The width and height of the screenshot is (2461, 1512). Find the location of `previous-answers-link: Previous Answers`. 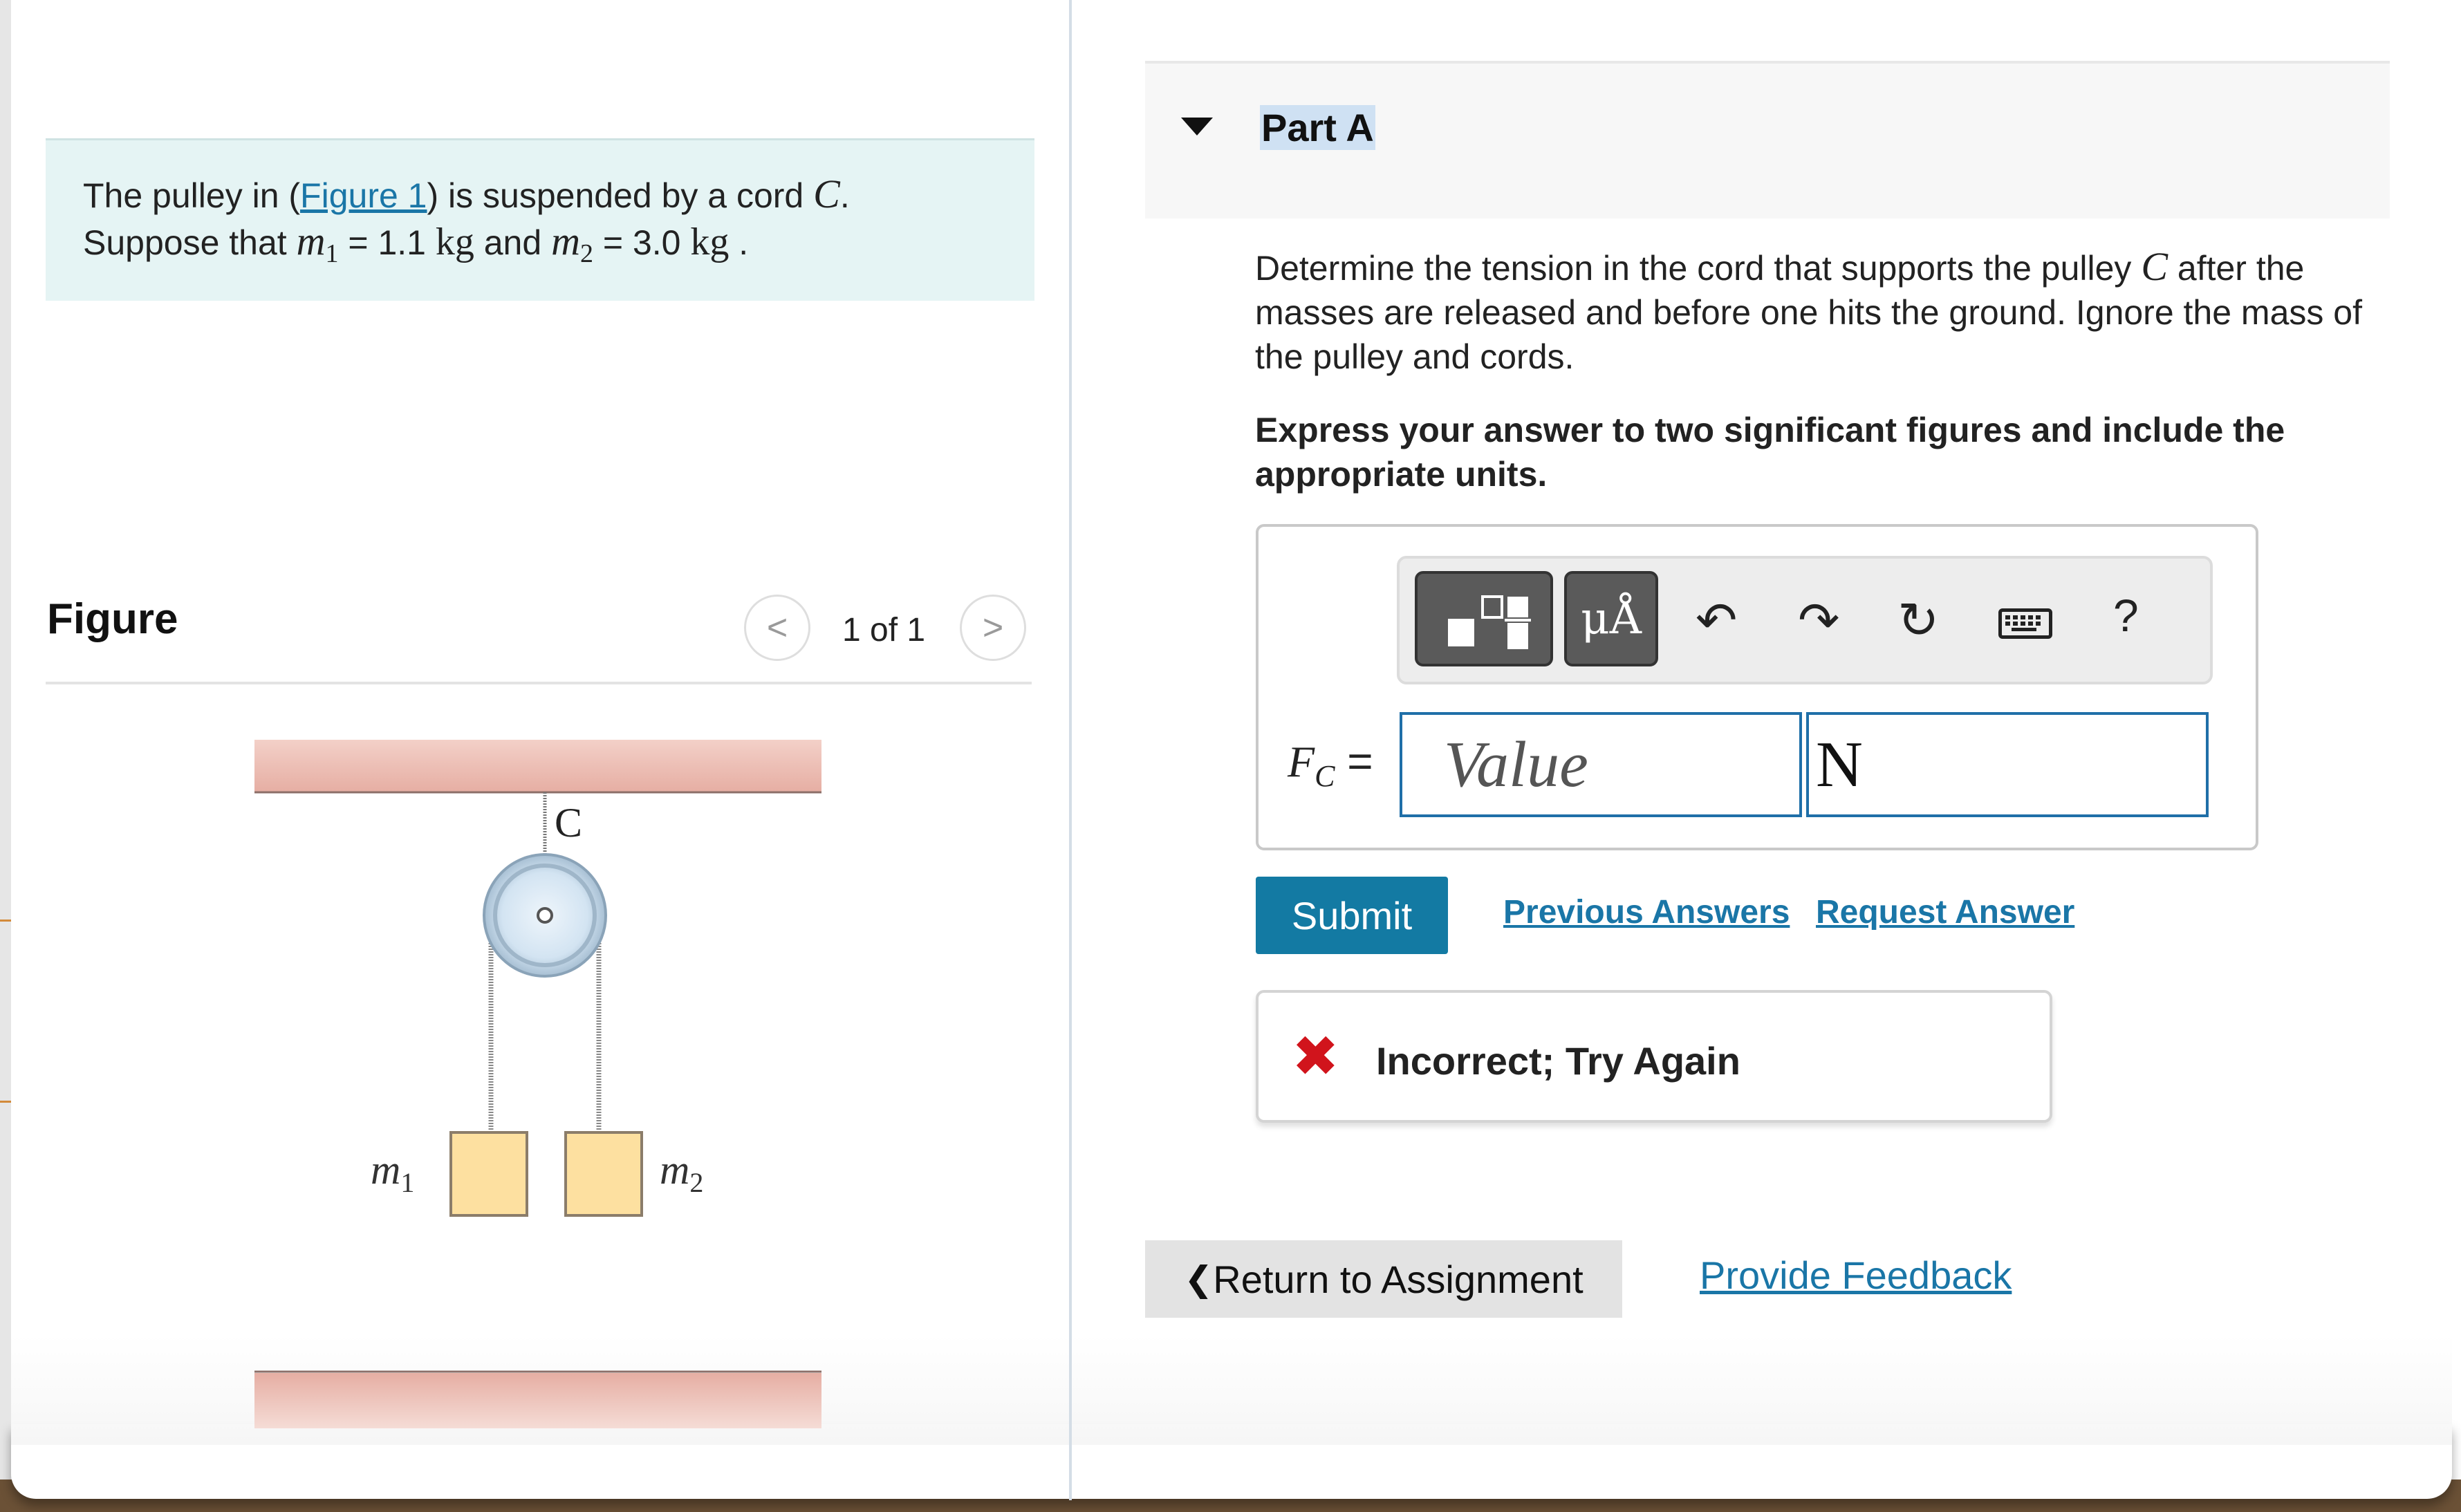

previous-answers-link: Previous Answers is located at coordinates (1646, 912).